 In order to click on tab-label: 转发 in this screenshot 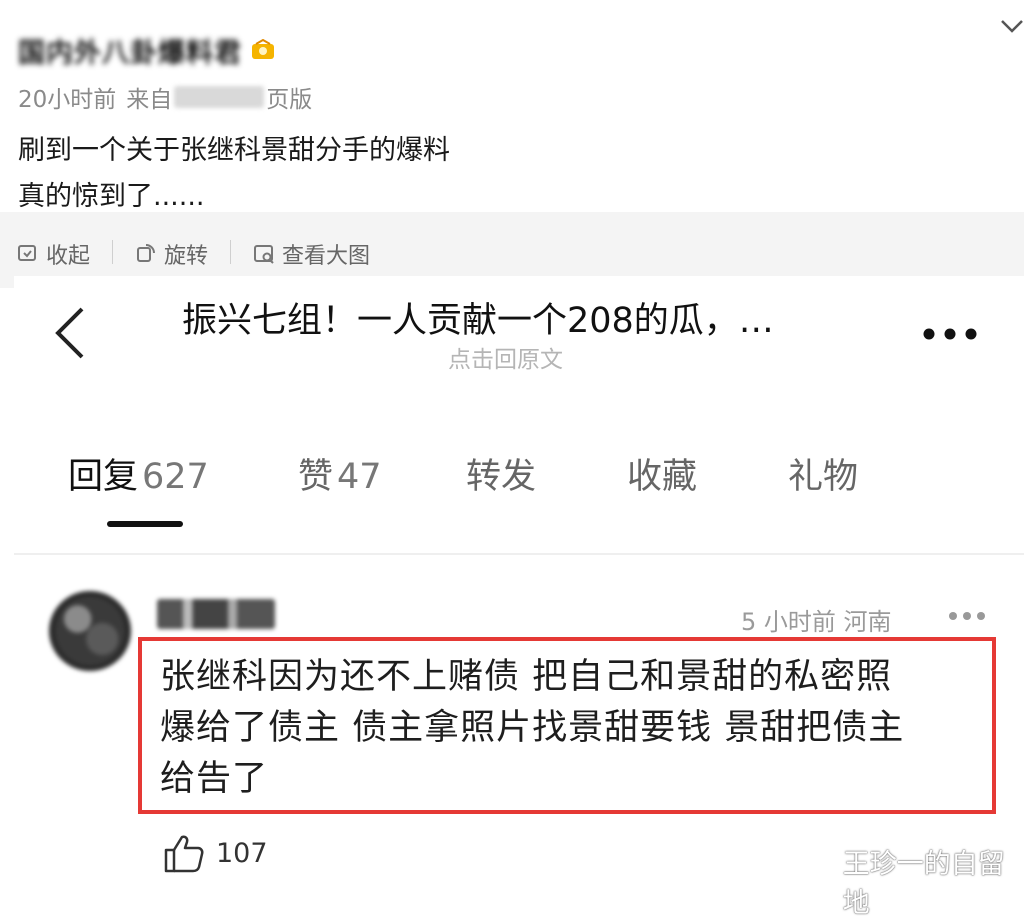, I will do `click(501, 477)`.